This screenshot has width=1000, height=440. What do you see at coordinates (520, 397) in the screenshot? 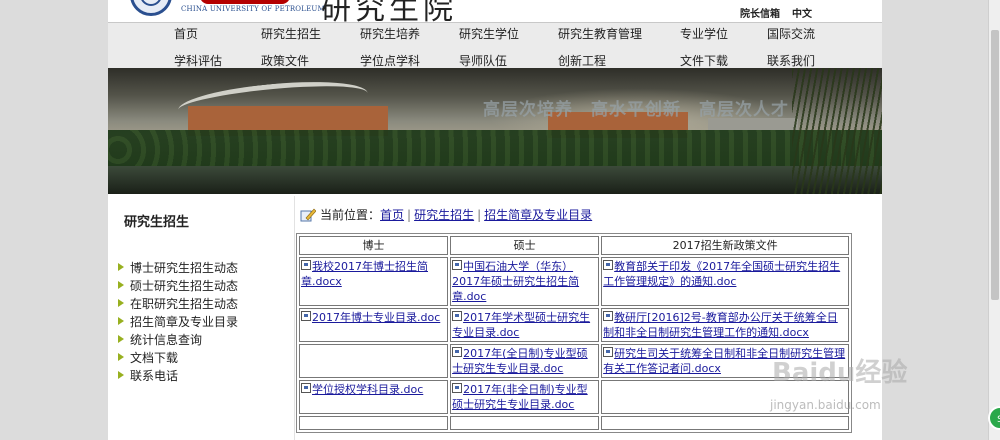
I see `document-link: 2017年(非全日制)专业型硕士研究生专业目录.doc` at bounding box center [520, 397].